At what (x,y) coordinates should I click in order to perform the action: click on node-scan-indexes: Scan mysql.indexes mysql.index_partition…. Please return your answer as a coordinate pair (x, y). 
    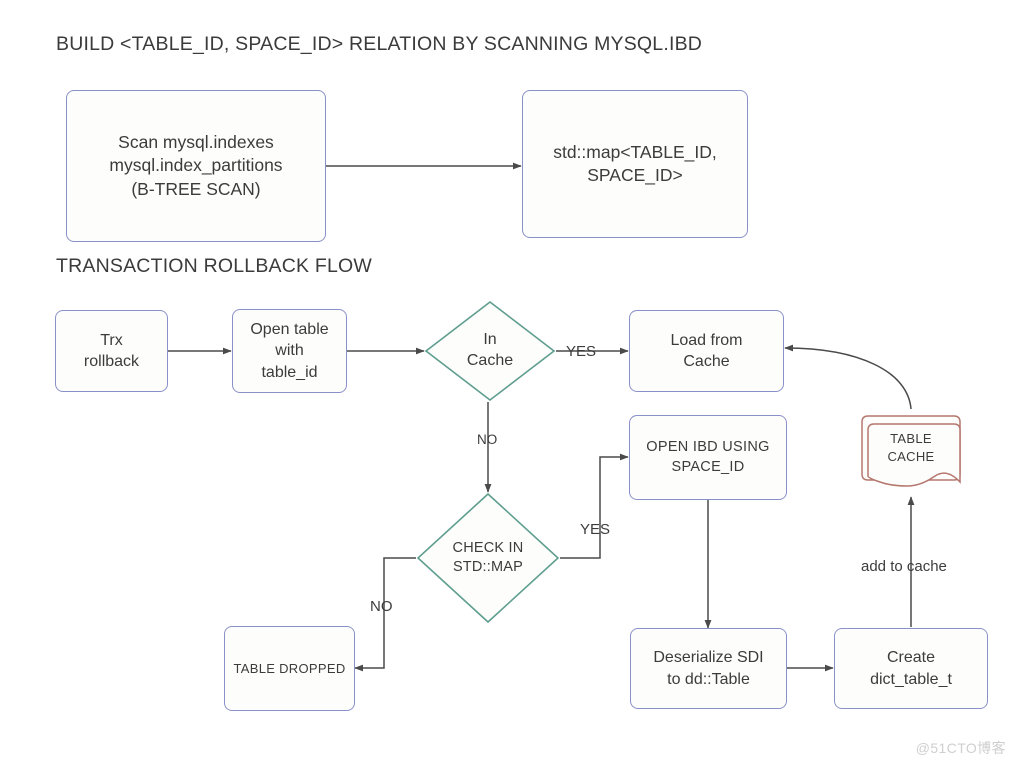
    Looking at the image, I should click on (196, 166).